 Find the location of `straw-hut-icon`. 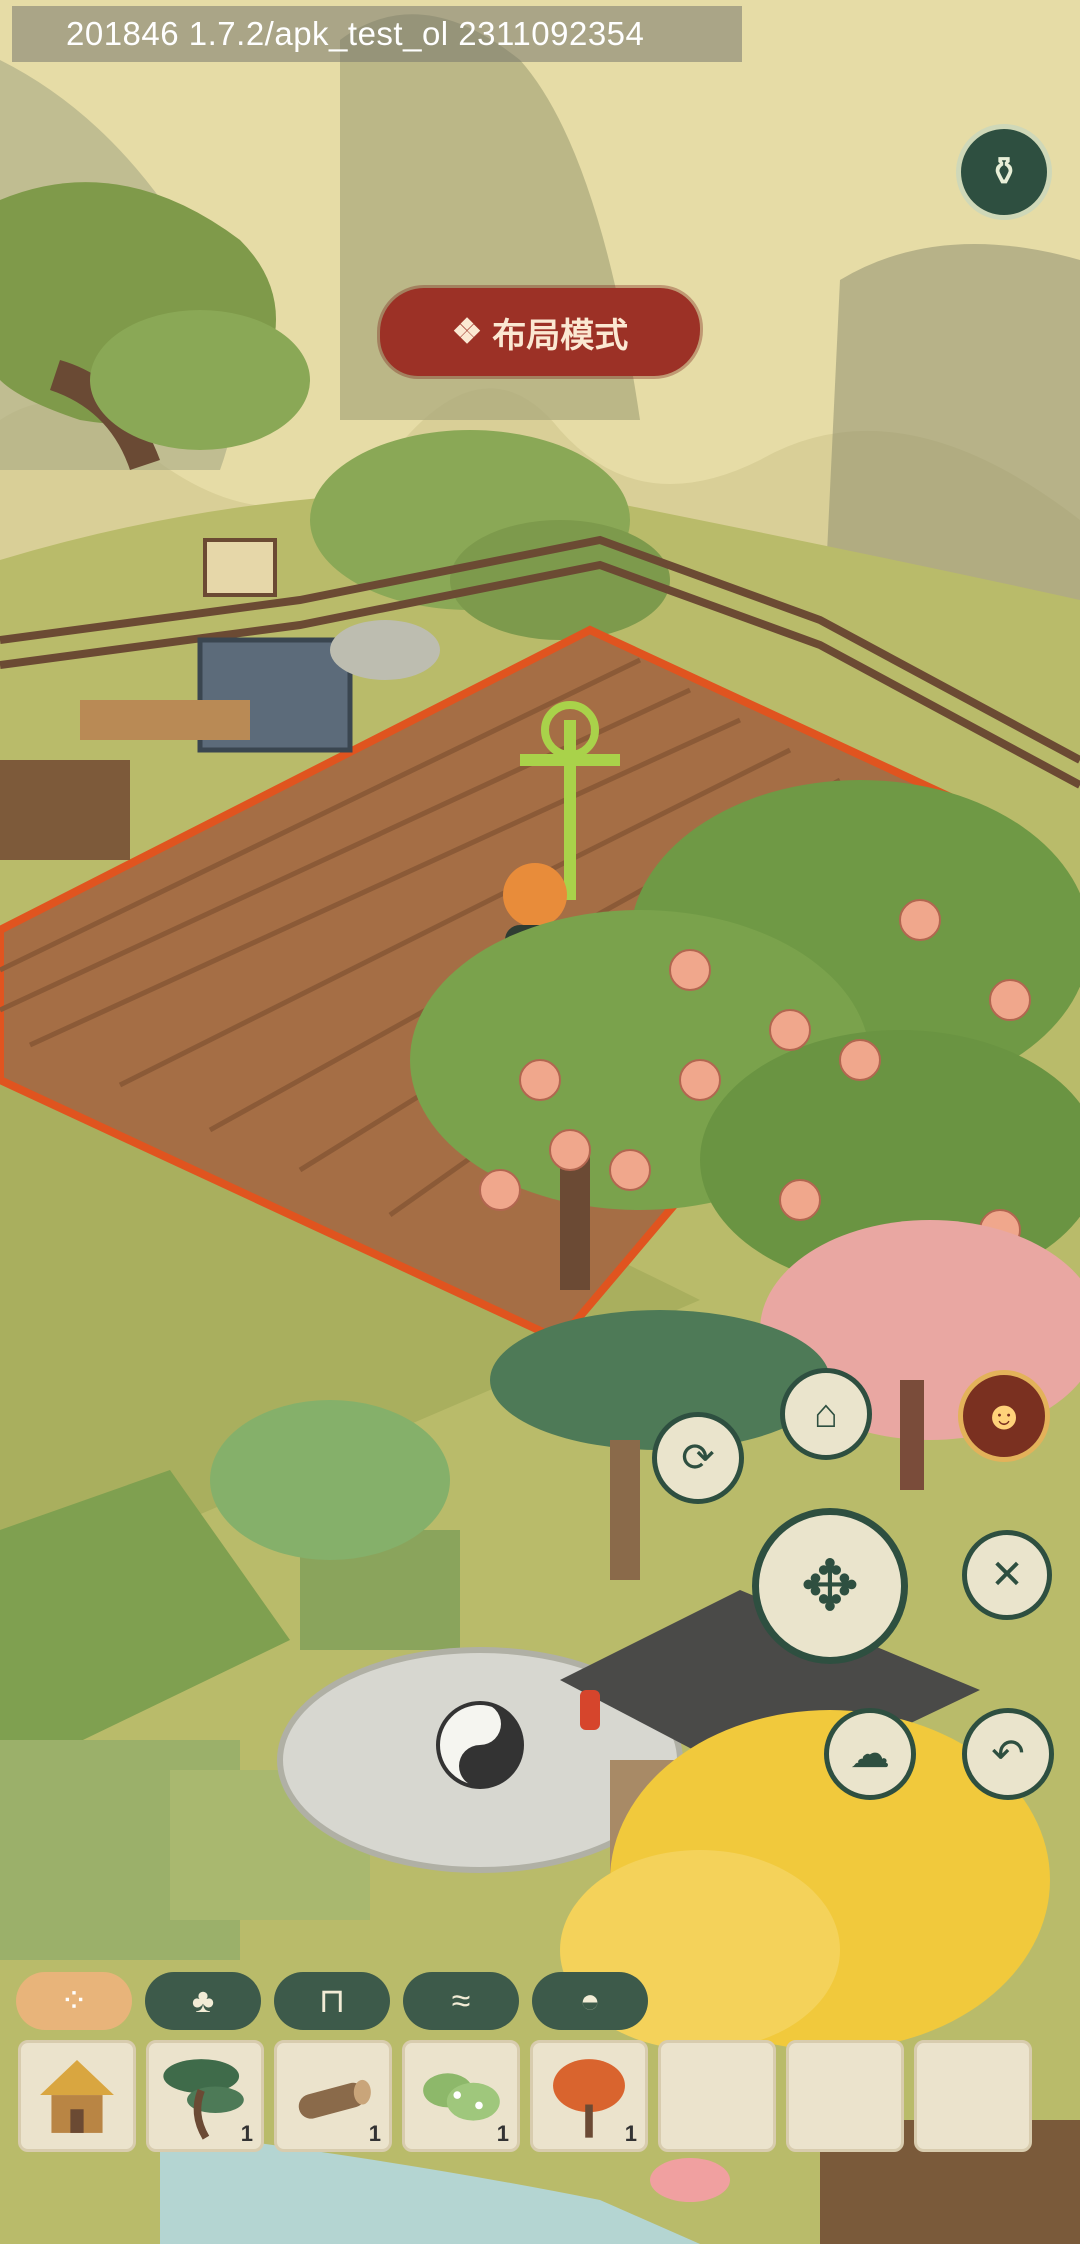

straw-hut-icon is located at coordinates (77, 2096).